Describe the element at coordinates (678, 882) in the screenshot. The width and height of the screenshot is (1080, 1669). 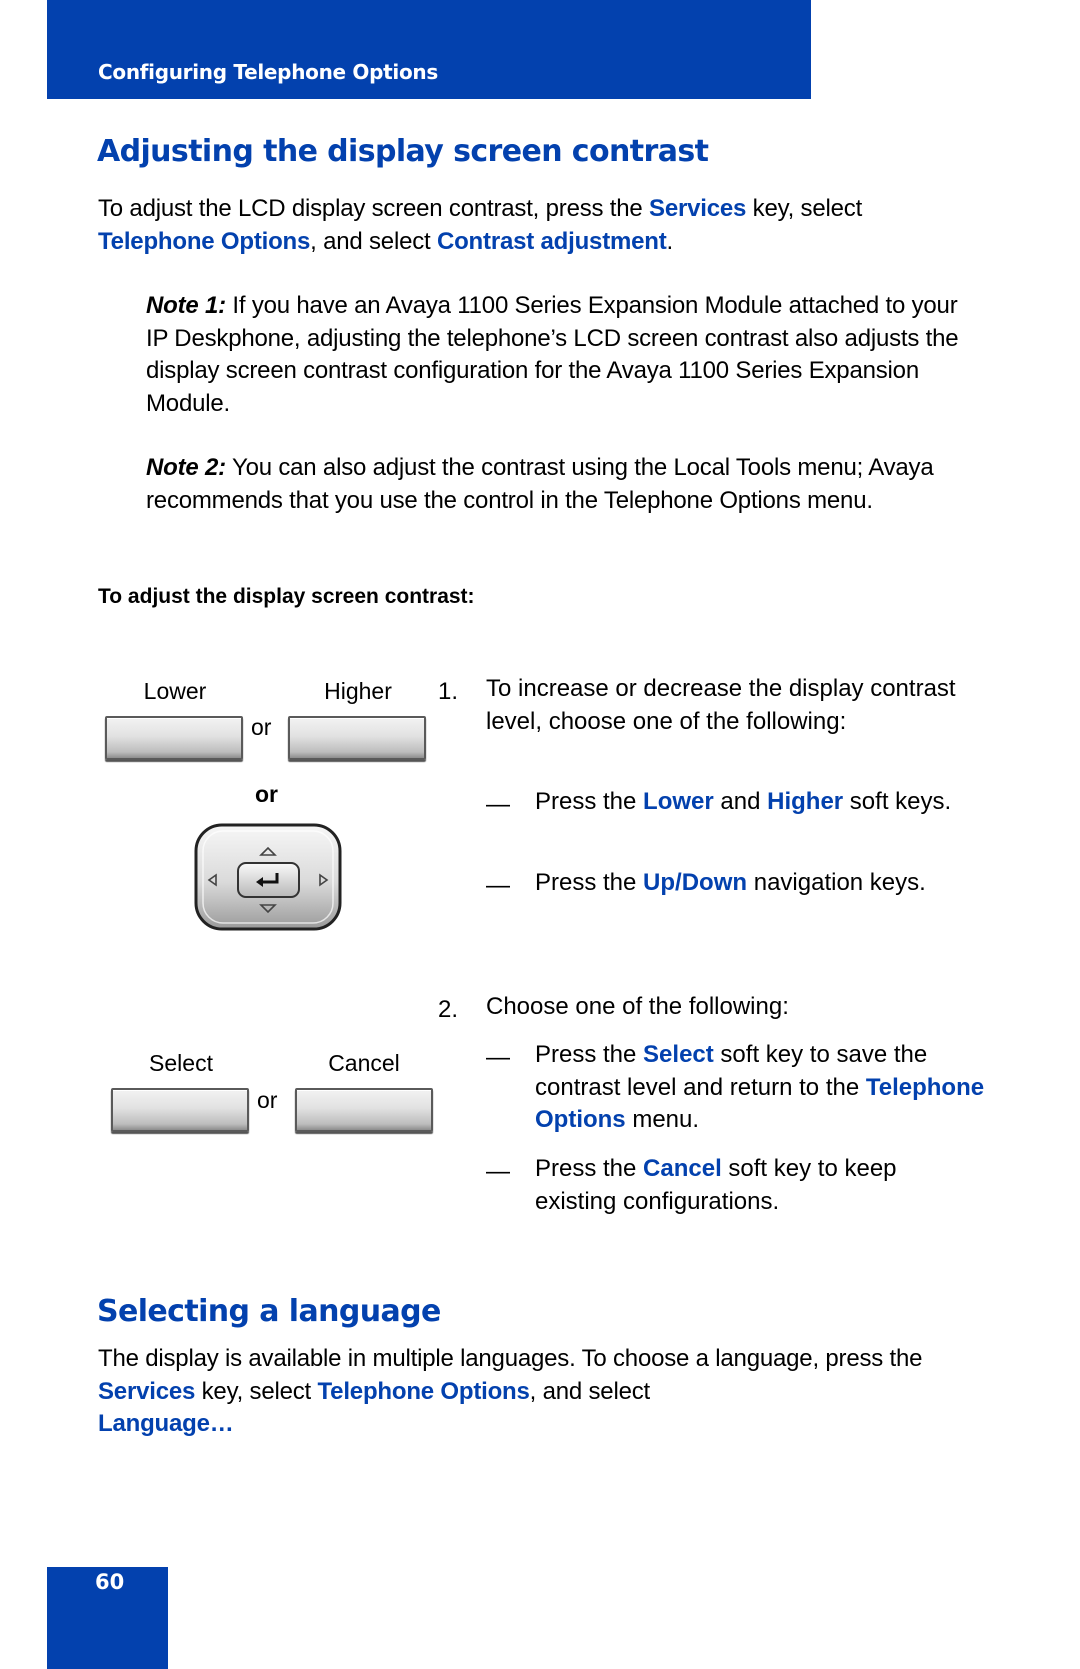
I see `slash: /` at that location.